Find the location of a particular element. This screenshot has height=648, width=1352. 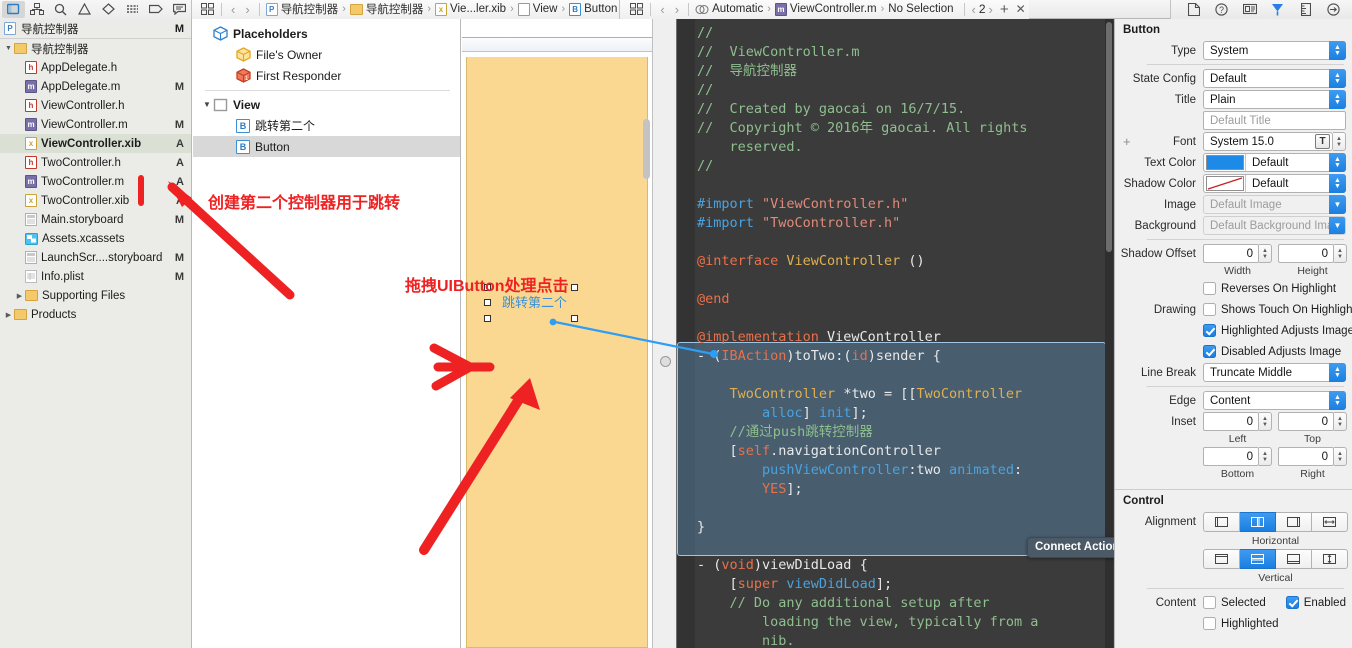

shadow-height-field: 0 is located at coordinates (1306, 253).